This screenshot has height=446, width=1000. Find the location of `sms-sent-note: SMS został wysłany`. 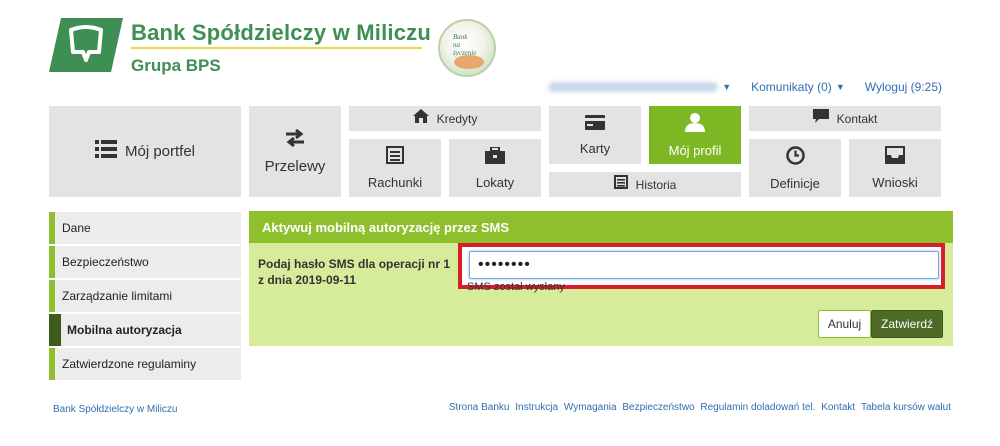

sms-sent-note: SMS został wysłany is located at coordinates (516, 287).